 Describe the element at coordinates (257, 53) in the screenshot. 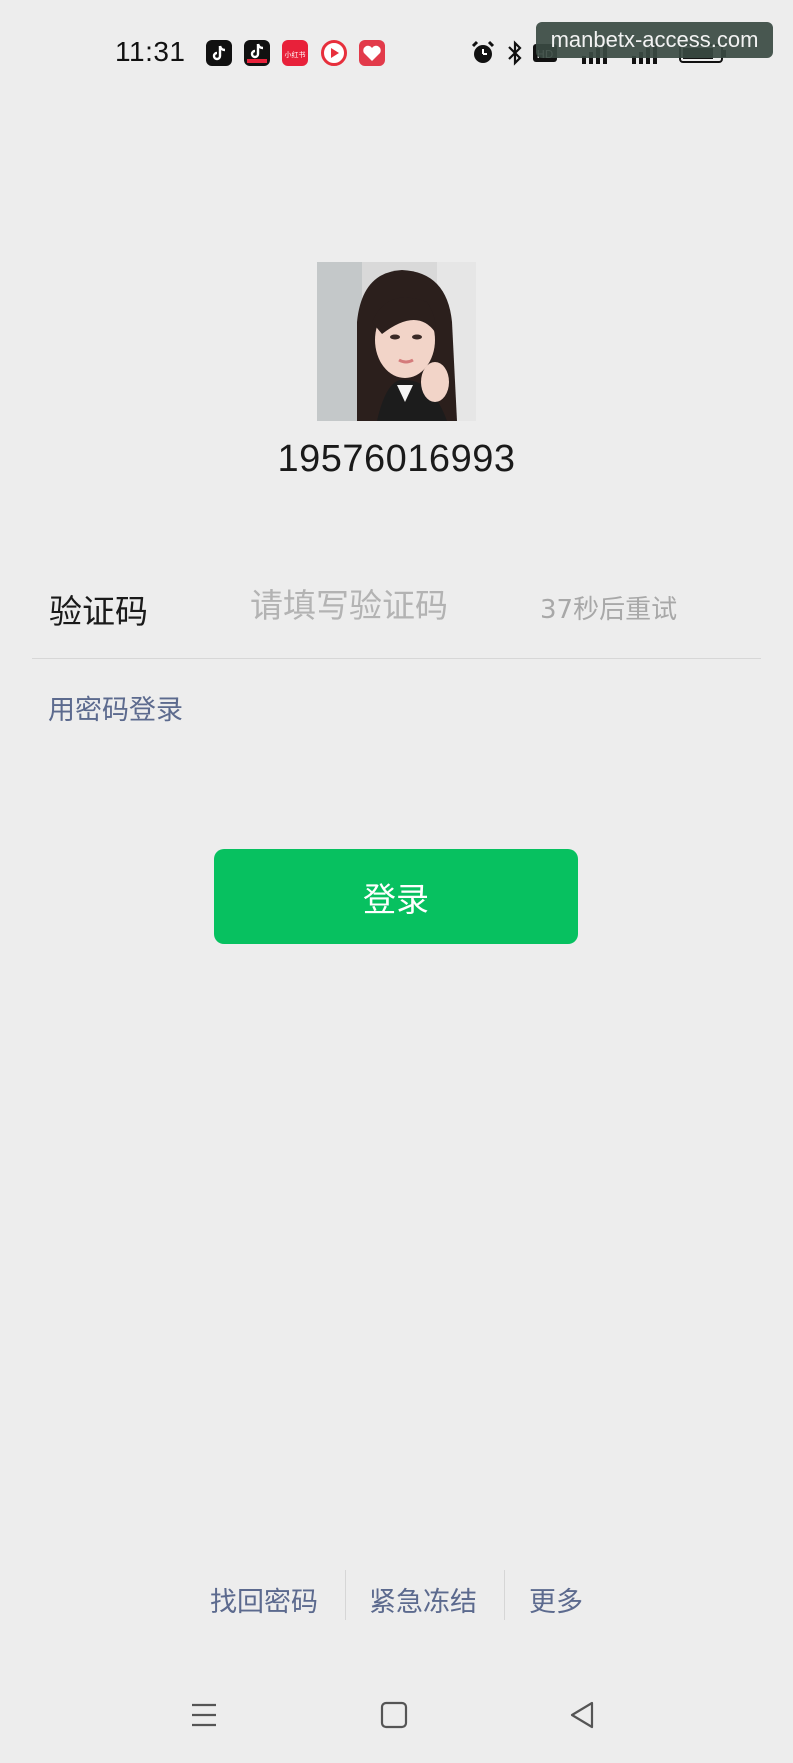

I see `tiktok-lite-icon` at that location.